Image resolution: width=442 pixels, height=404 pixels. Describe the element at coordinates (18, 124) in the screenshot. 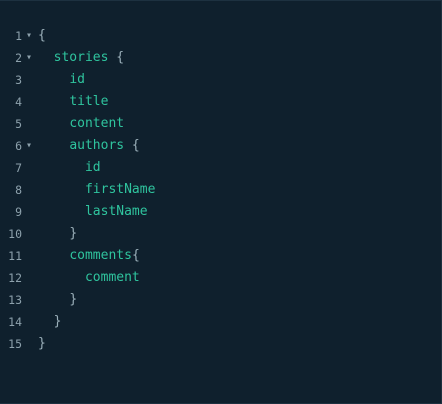

I see `line-number: 5` at that location.